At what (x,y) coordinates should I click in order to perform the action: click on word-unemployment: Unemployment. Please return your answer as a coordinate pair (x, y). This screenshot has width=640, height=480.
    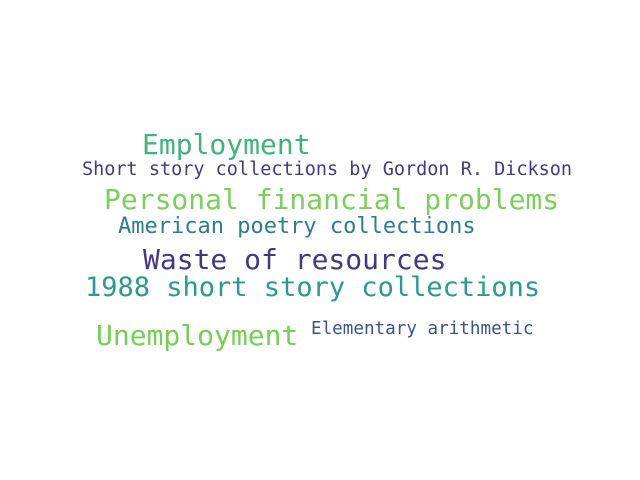
    Looking at the image, I should click on (197, 335).